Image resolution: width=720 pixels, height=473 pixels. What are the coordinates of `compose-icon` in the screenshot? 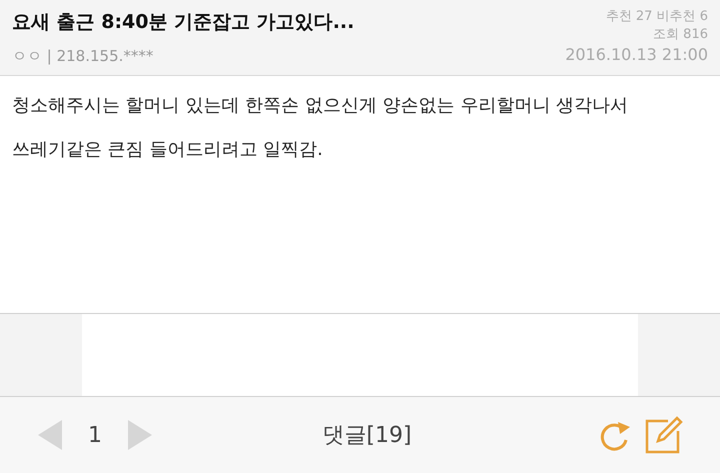 It's located at (664, 435).